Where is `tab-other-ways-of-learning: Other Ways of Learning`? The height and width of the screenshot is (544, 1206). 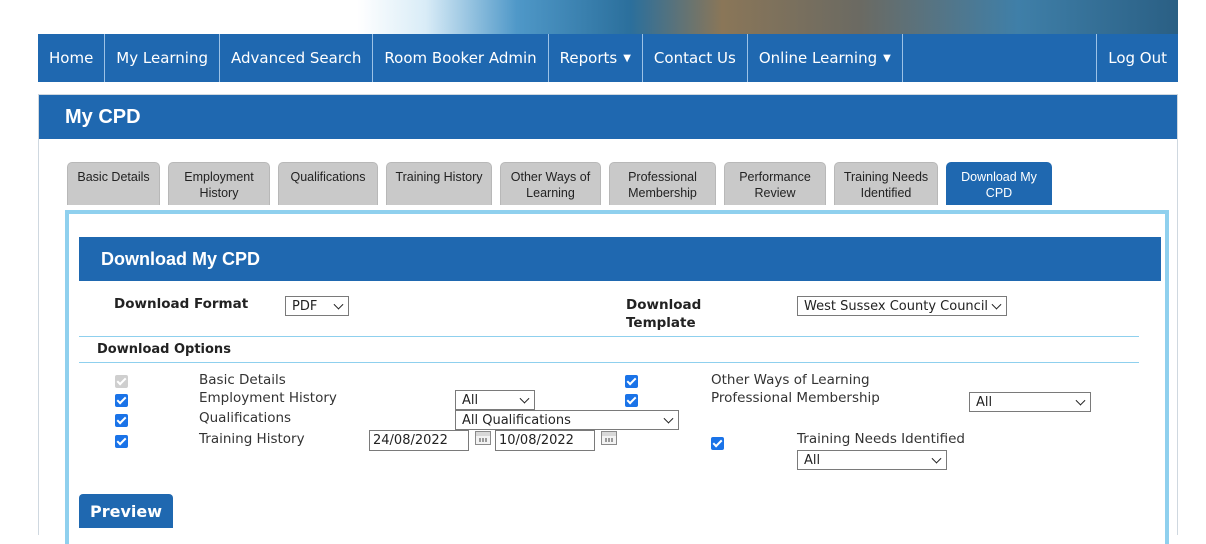
tab-other-ways-of-learning: Other Ways of Learning is located at coordinates (550, 183).